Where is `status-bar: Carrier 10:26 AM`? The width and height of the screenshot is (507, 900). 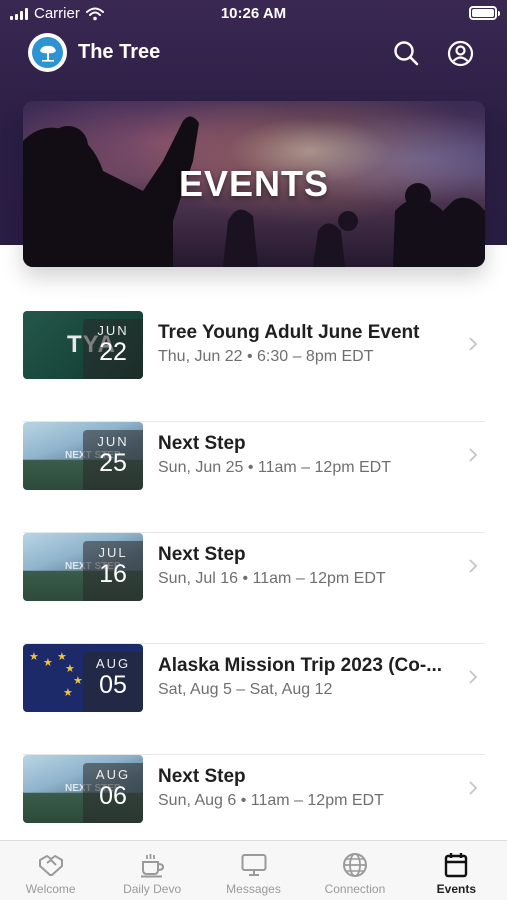 status-bar: Carrier 10:26 AM is located at coordinates (253, 14).